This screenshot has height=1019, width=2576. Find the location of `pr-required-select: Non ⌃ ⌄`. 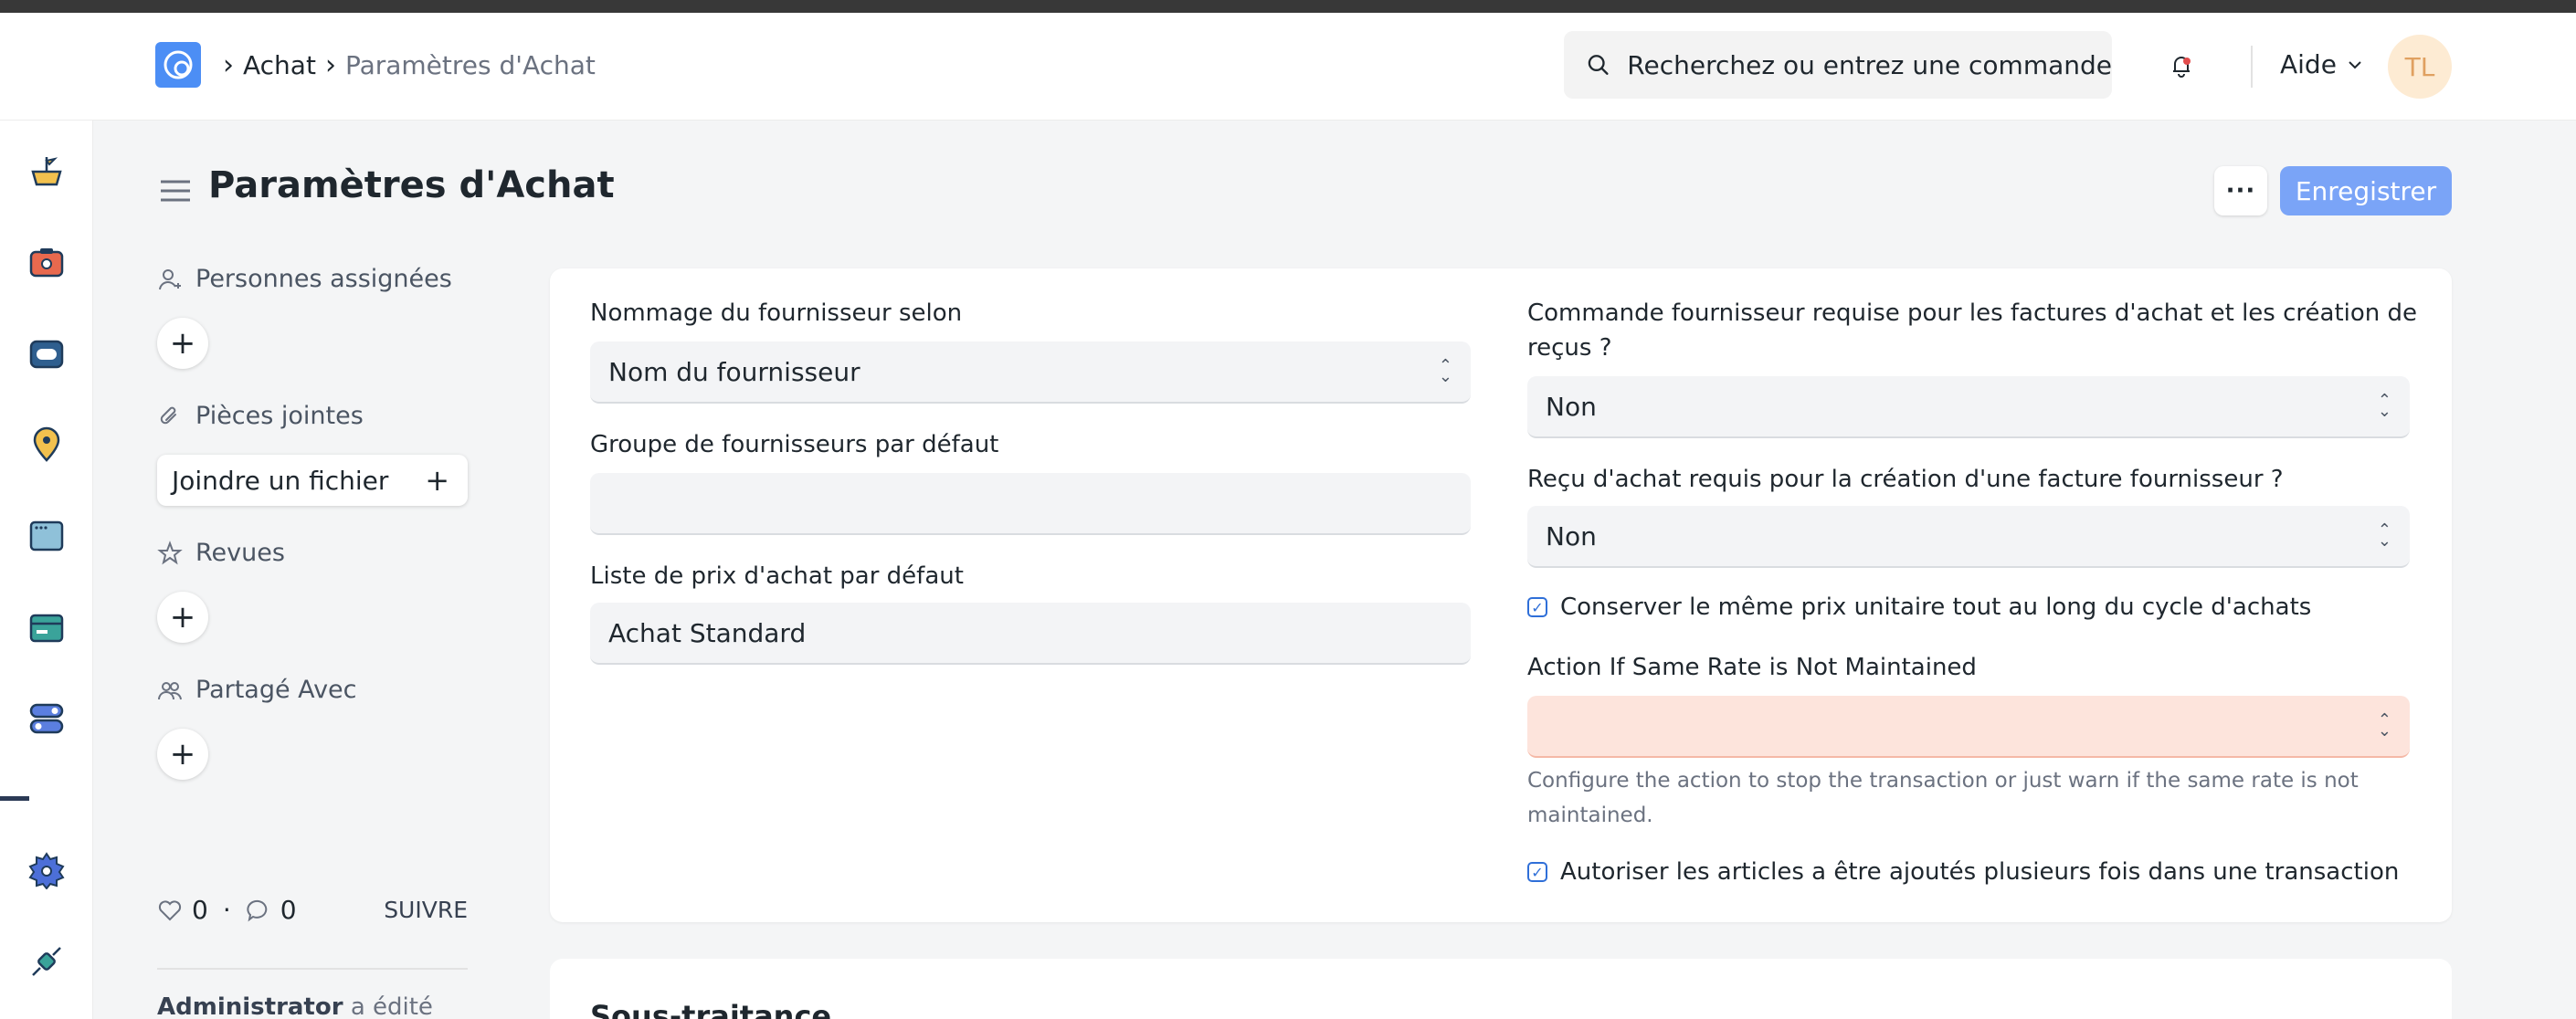

pr-required-select: Non ⌃ ⌄ is located at coordinates (1968, 537).